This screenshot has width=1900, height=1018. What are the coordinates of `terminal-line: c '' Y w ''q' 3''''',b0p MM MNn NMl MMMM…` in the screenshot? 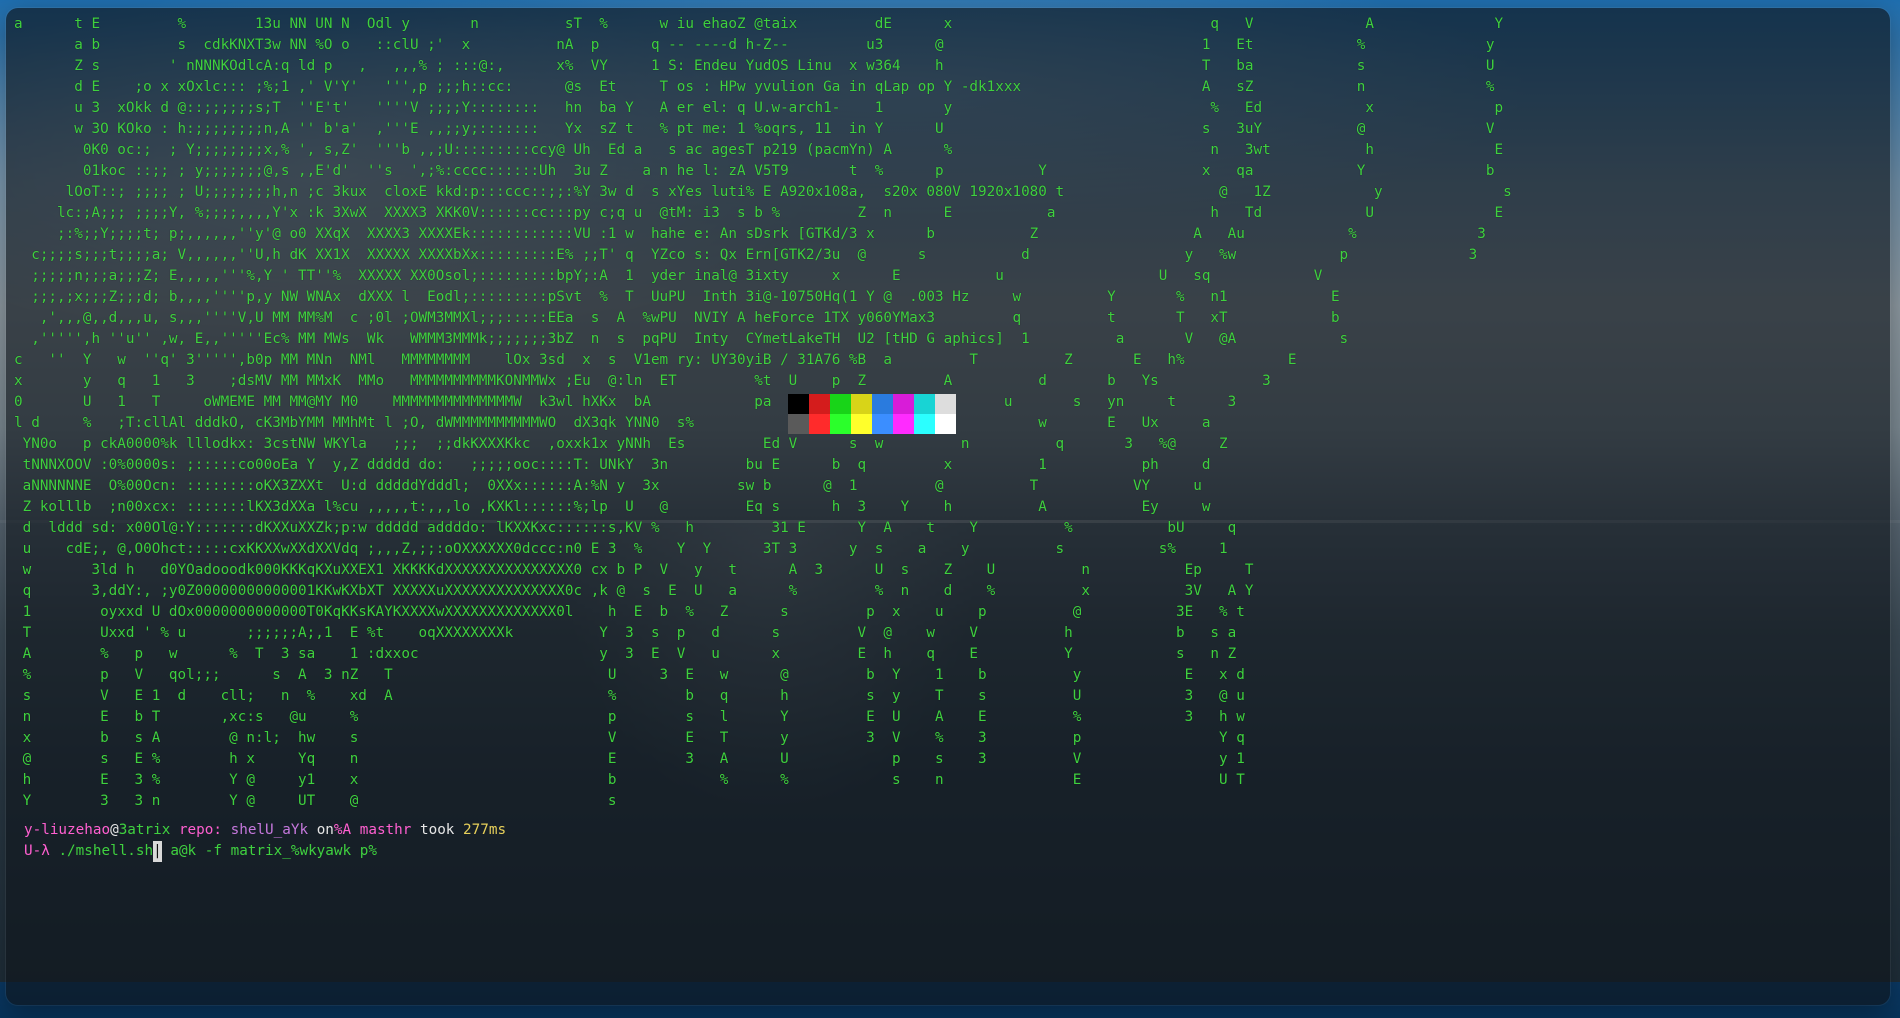 It's located at (655, 360).